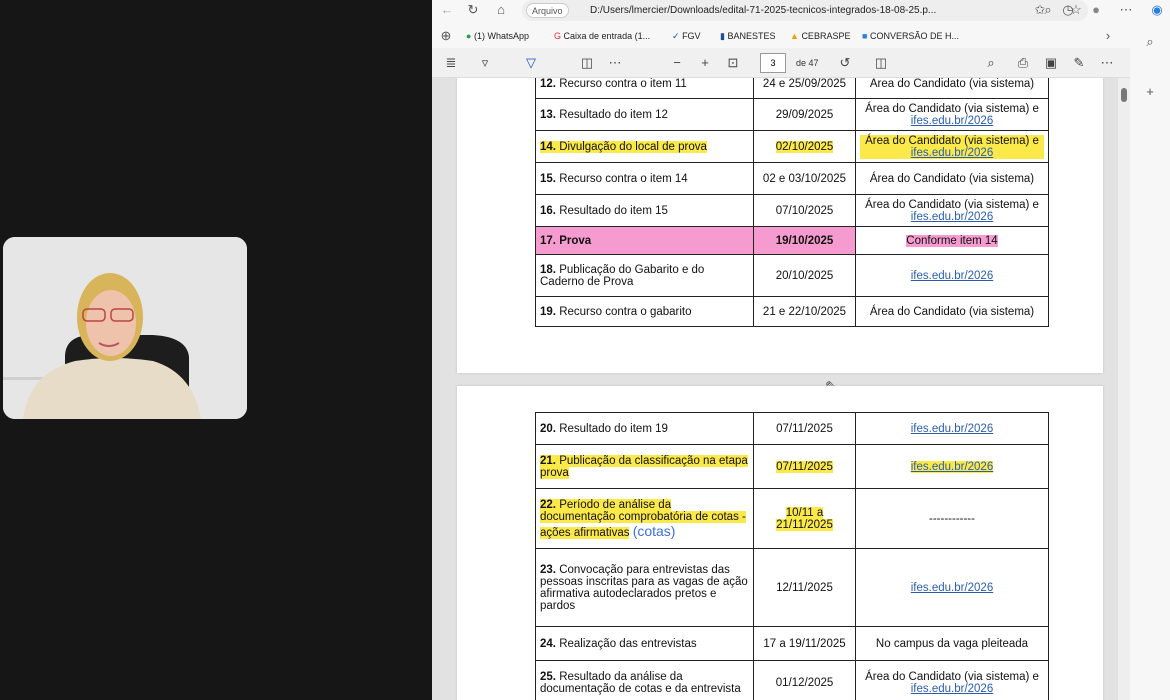  What do you see at coordinates (1108, 36) in the screenshot?
I see `chevron-right-icon: ›` at bounding box center [1108, 36].